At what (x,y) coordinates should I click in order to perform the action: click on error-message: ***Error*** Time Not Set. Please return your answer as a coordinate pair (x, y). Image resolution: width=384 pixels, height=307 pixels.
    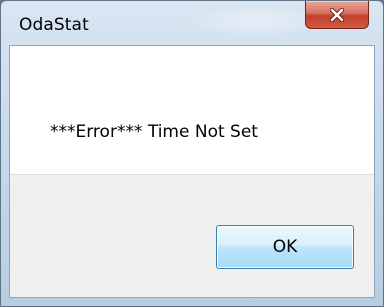
    Looking at the image, I should click on (154, 132).